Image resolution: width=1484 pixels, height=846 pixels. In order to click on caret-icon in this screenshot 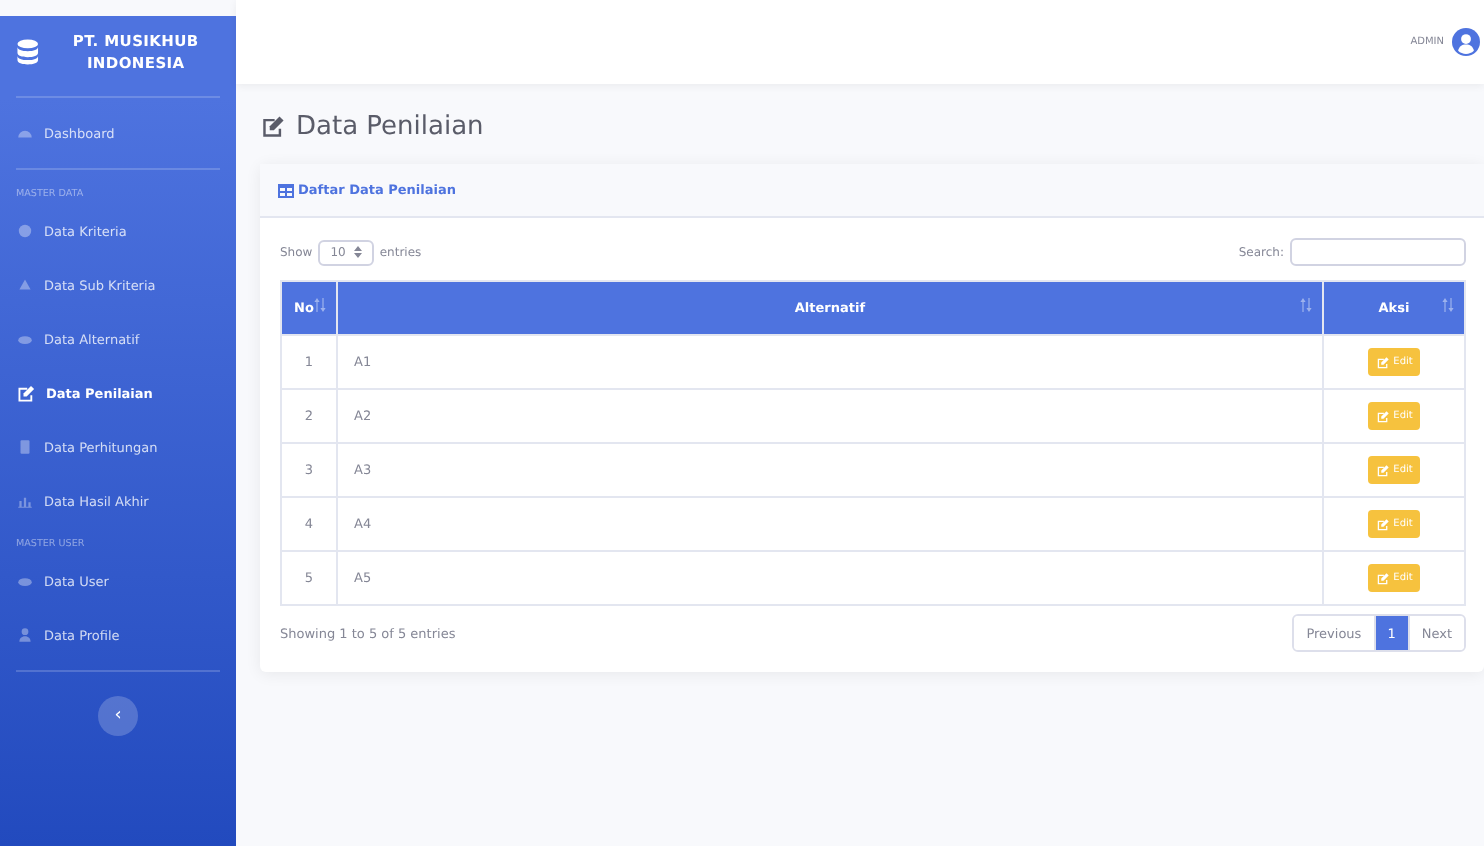, I will do `click(357, 252)`.